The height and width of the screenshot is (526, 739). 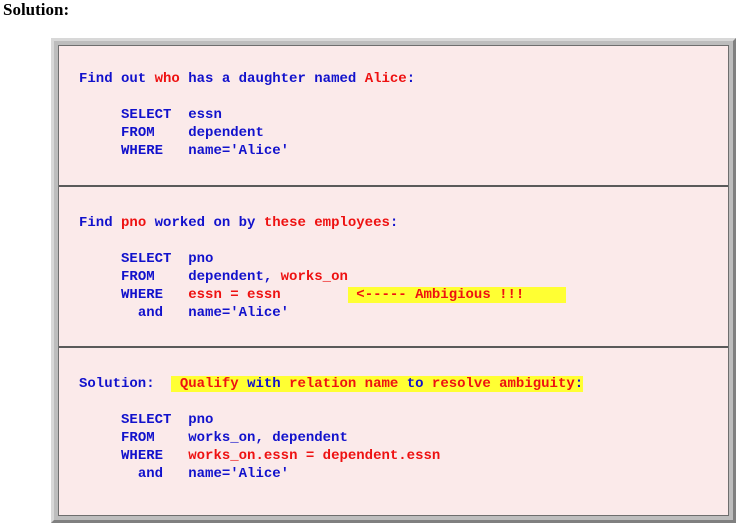 What do you see at coordinates (138, 133) in the screenshot?
I see `section1-from-keyword: FROM` at bounding box center [138, 133].